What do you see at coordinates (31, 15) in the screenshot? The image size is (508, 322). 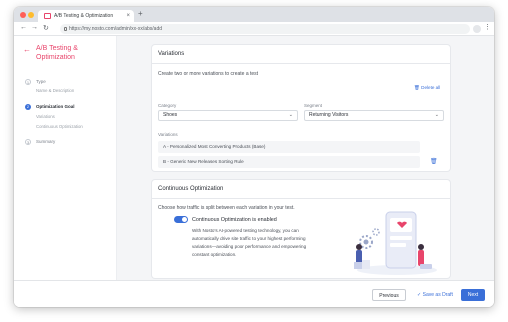 I see `minimize-window-dot` at bounding box center [31, 15].